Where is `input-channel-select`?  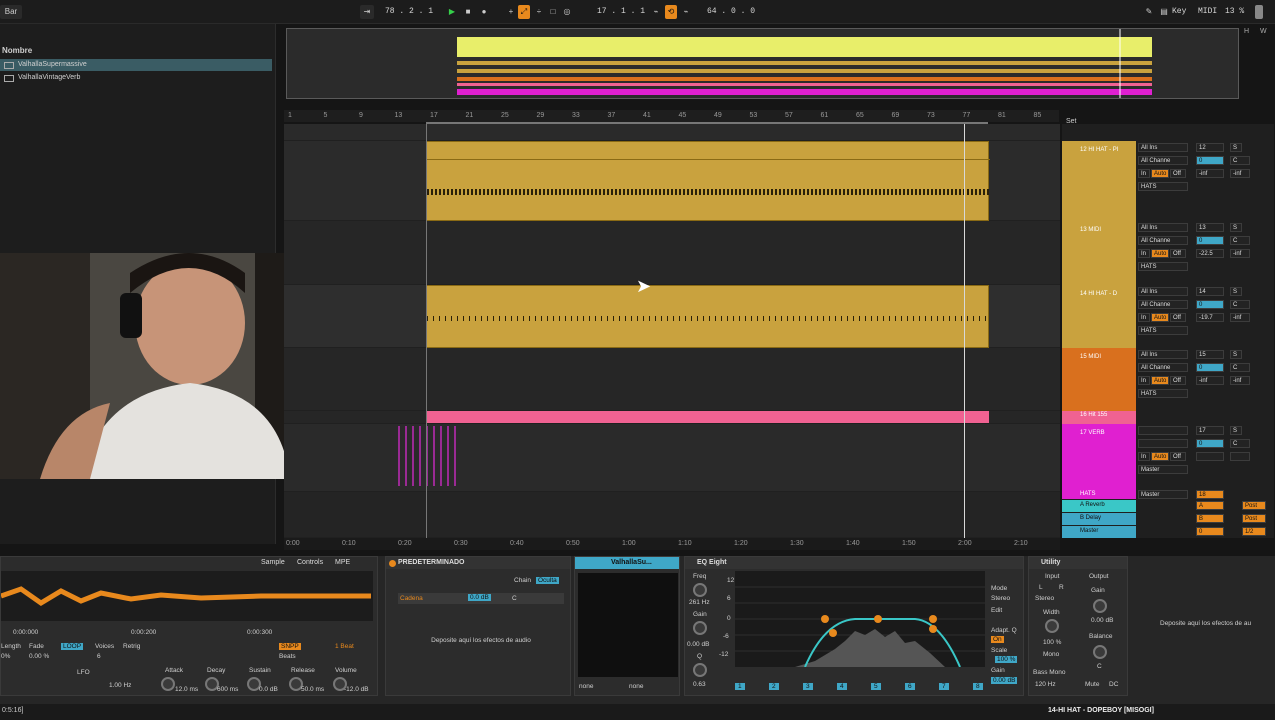 input-channel-select is located at coordinates (1163, 443).